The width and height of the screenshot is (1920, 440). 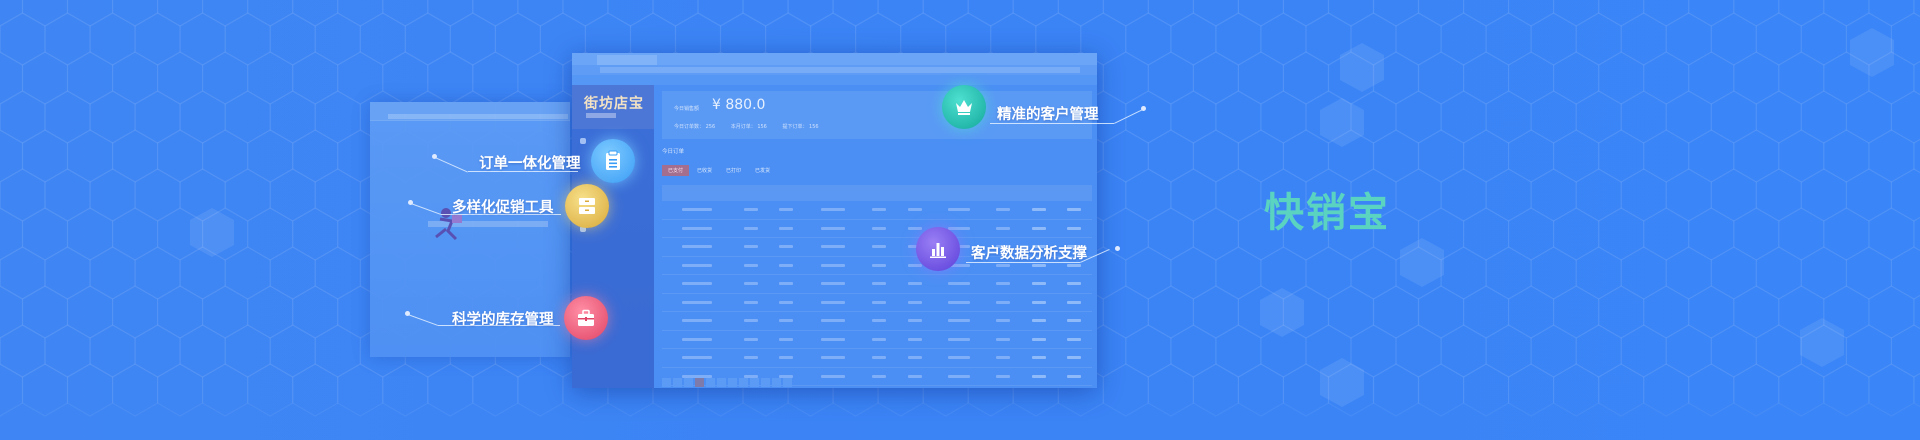 What do you see at coordinates (739, 105) in the screenshot?
I see `today-sales-amount: ¥ 880.0` at bounding box center [739, 105].